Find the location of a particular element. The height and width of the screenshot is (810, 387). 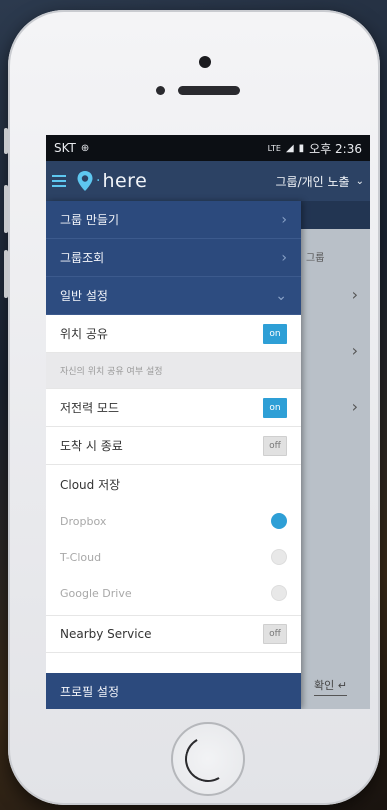

signal-icon: ◢ is located at coordinates (289, 148).